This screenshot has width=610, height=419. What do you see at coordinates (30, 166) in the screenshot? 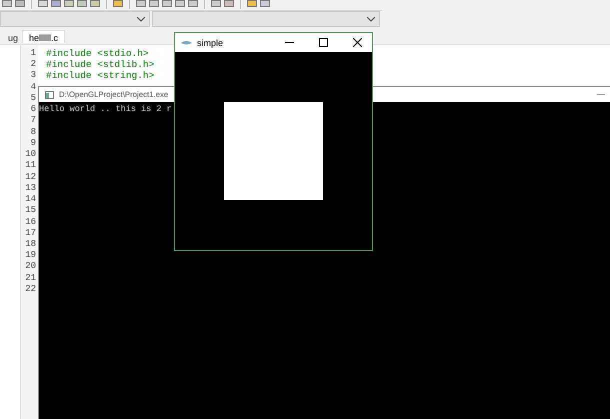
I see `line-number: 11` at bounding box center [30, 166].